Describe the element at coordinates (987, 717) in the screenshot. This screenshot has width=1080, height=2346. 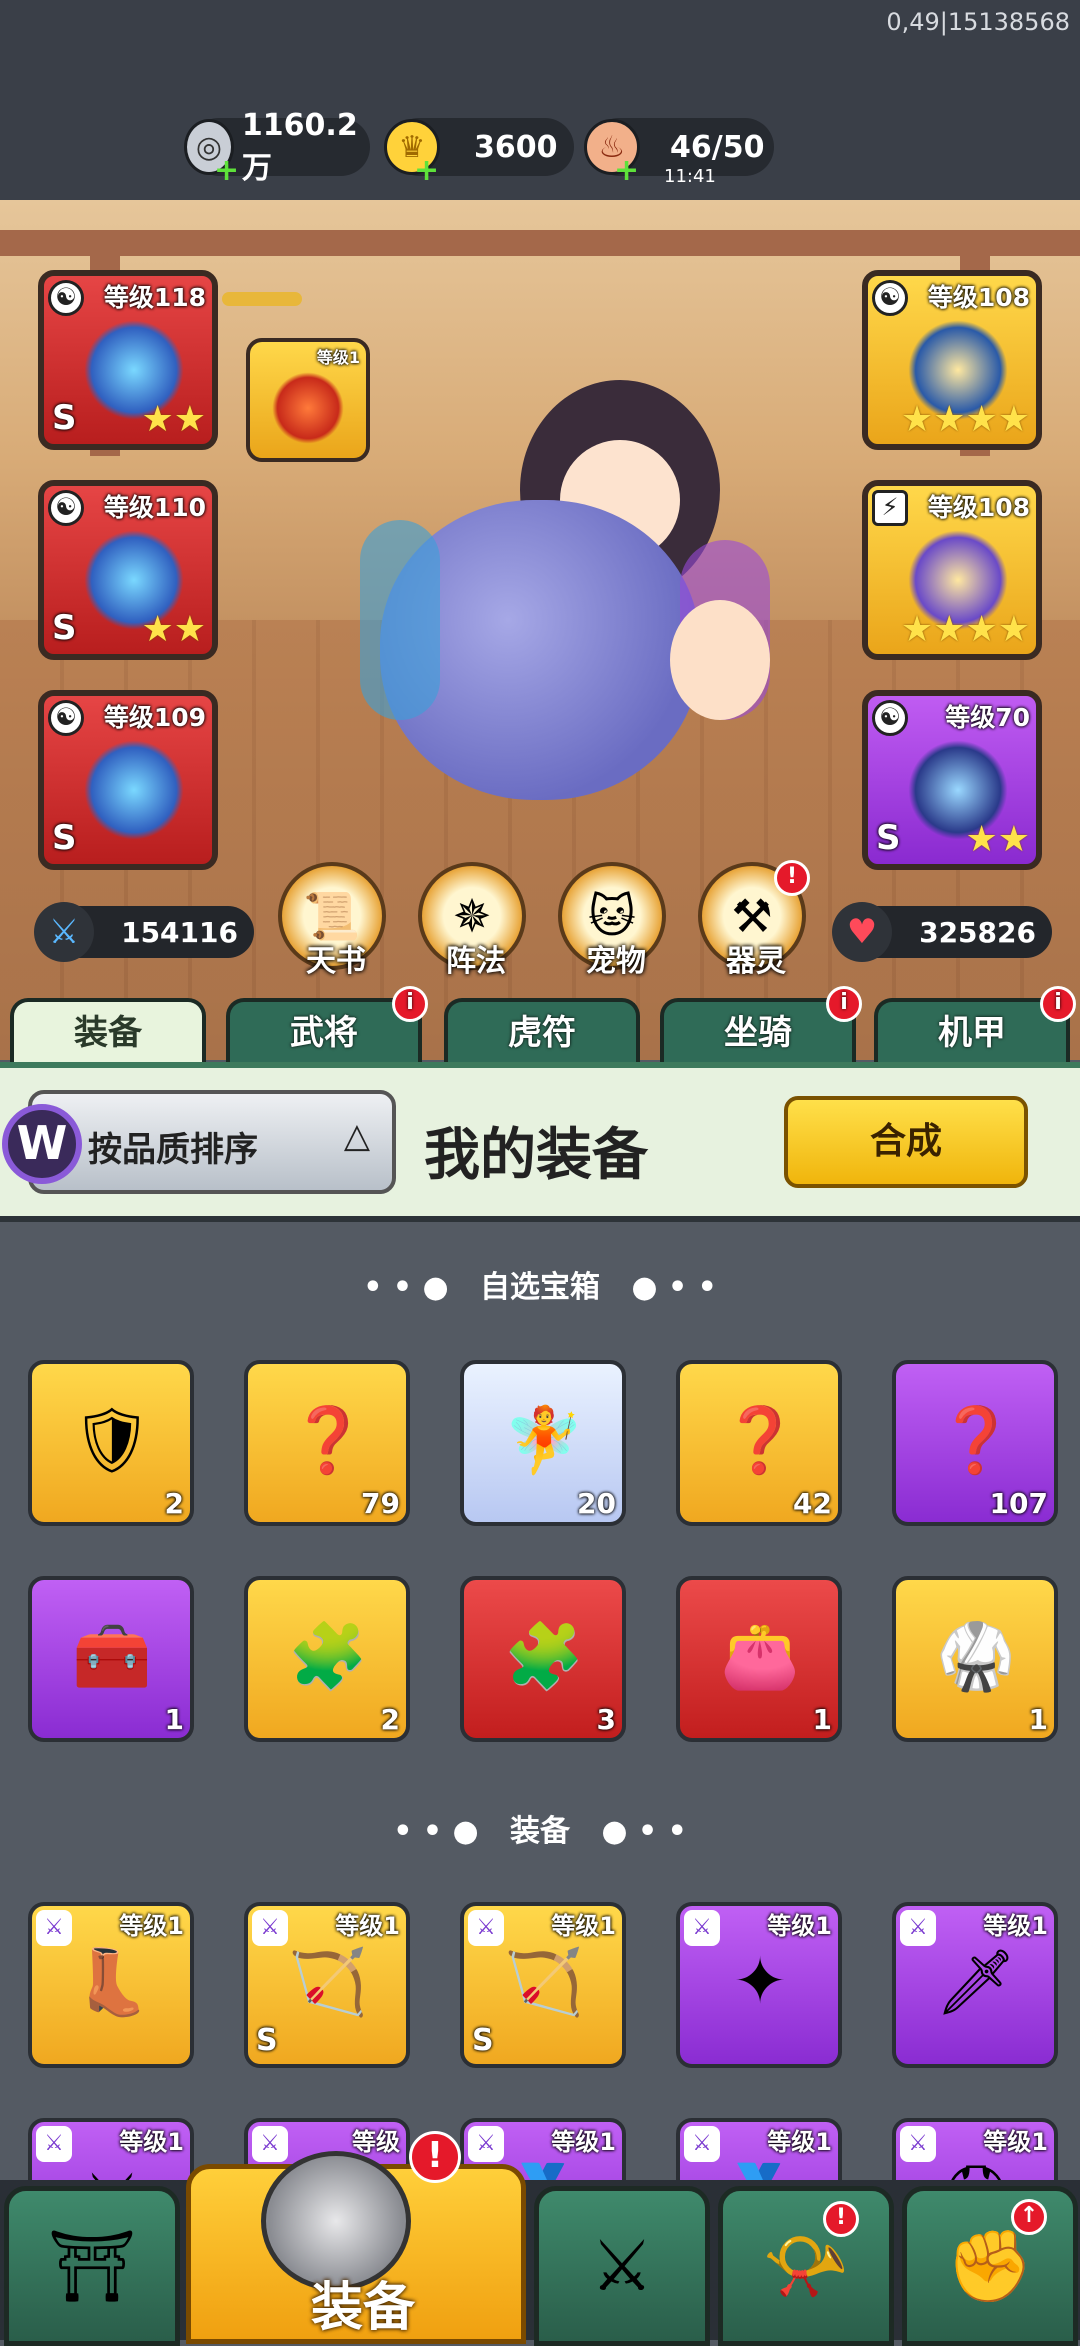
I see `slot-level: 等级70` at that location.